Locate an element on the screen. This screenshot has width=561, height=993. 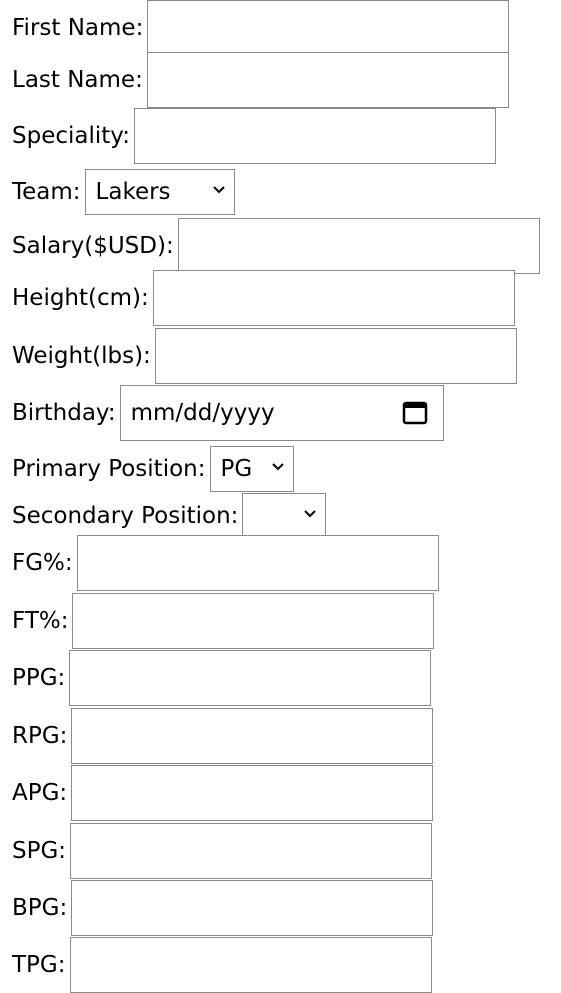
birthday-placeholder: mm/dd/yyyy is located at coordinates (202, 413).